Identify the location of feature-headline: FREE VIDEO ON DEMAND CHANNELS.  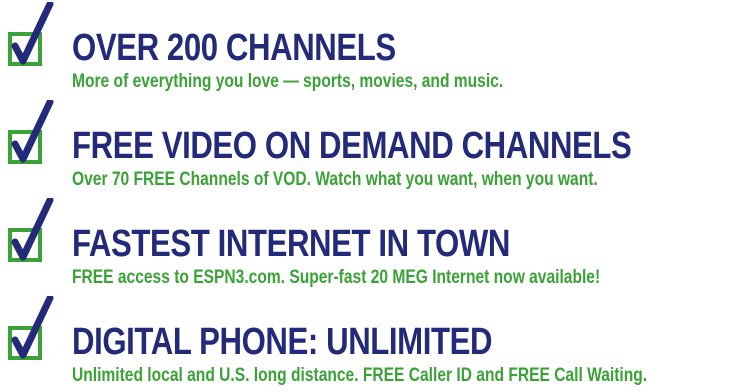
(352, 146).